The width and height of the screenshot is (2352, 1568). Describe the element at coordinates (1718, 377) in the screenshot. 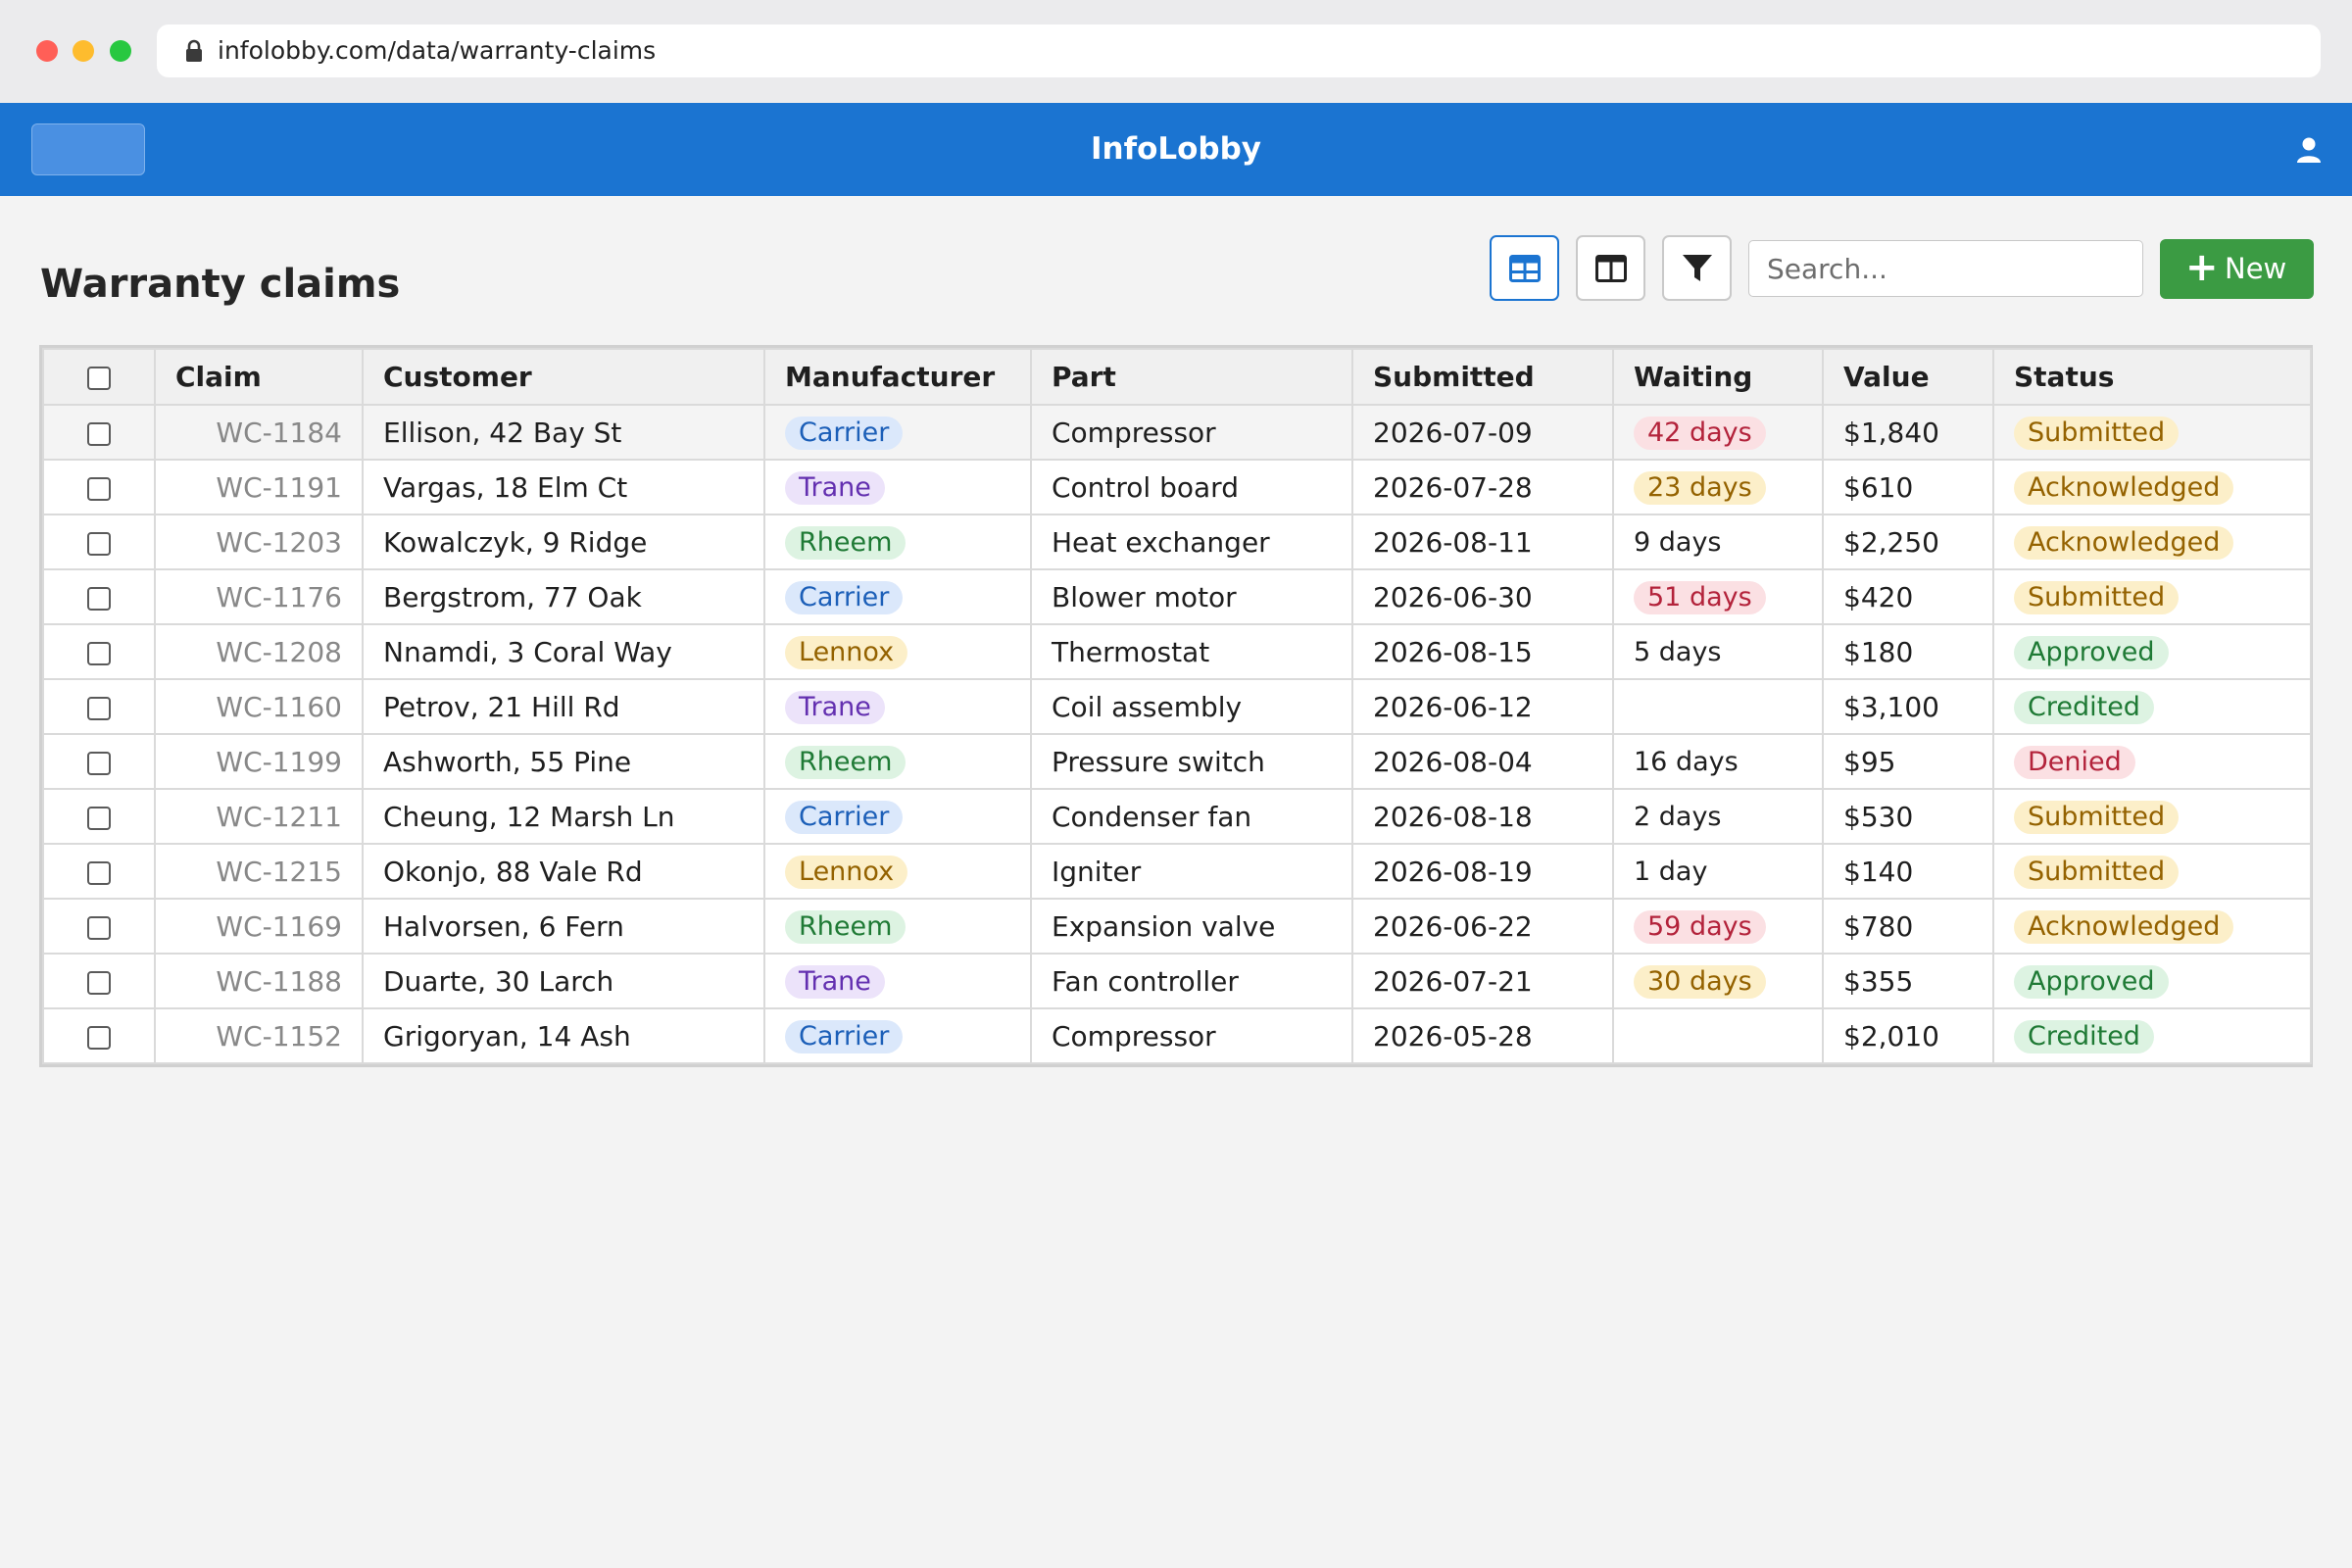

I see `column-header-waiting: Waiting` at that location.